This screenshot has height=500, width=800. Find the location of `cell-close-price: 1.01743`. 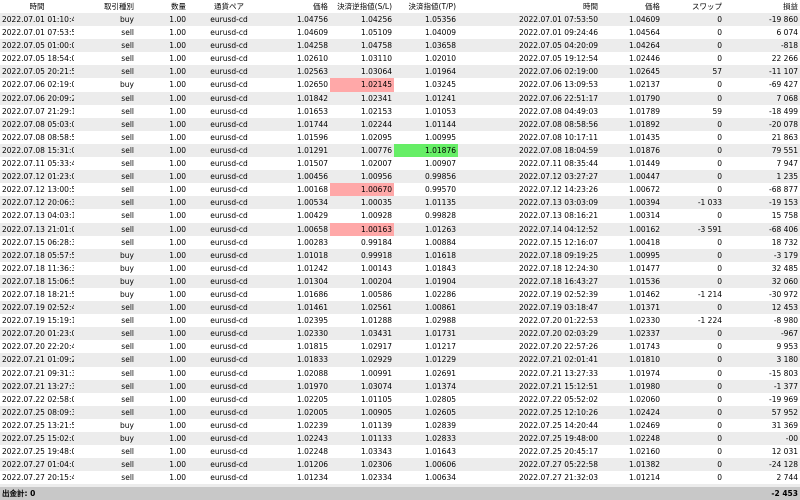

cell-close-price: 1.01743 is located at coordinates (644, 347).